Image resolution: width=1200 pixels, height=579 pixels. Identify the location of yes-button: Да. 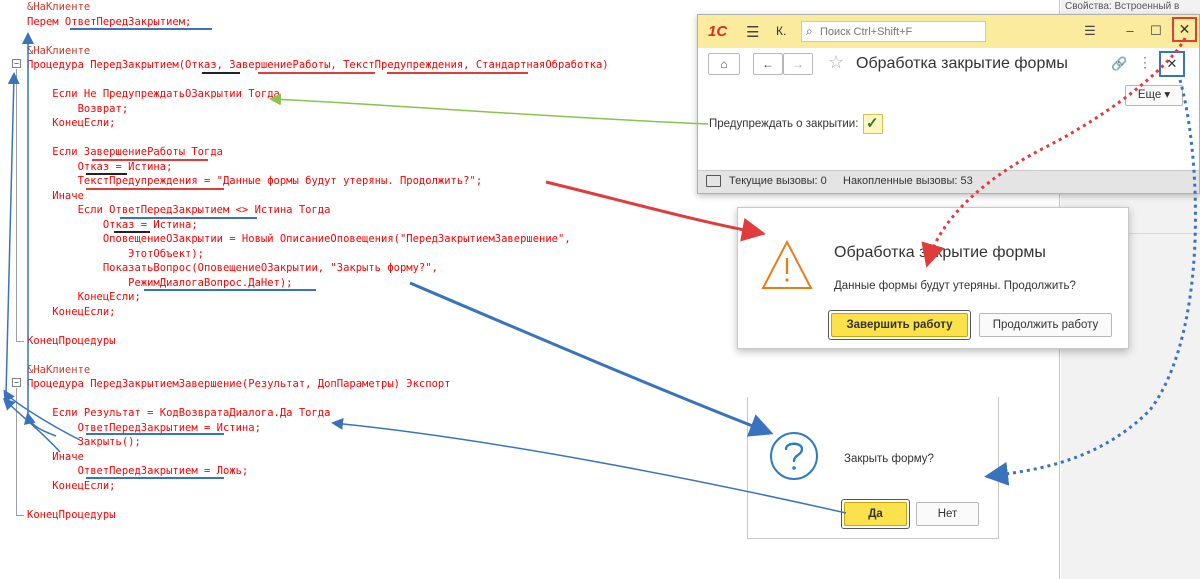
(875, 514).